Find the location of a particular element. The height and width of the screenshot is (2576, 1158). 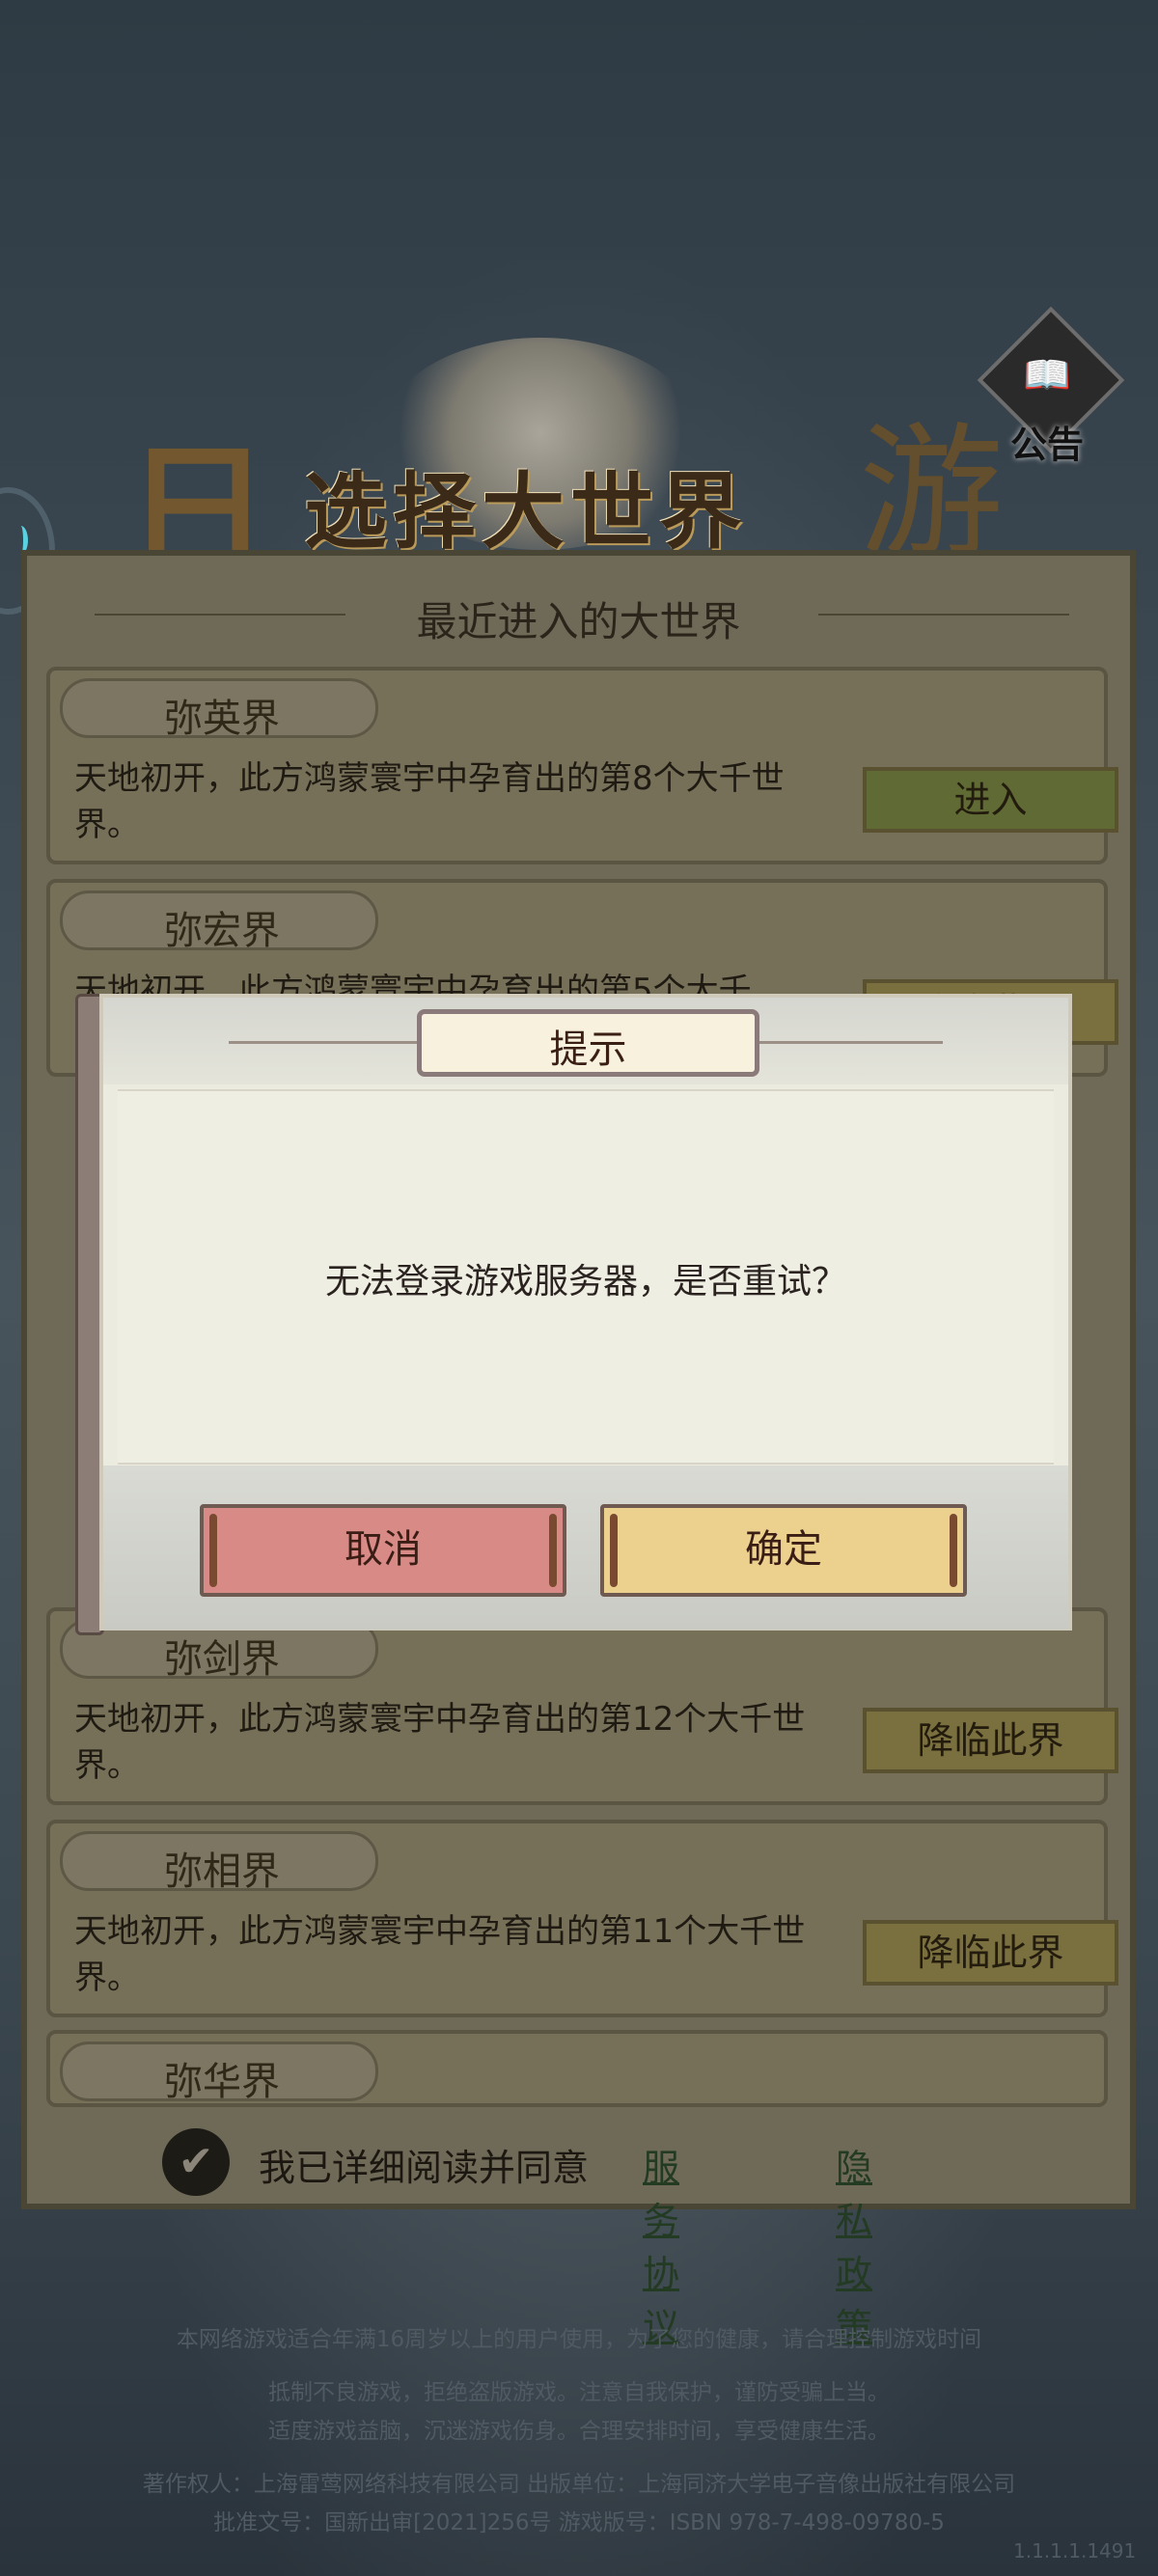

world-desc: 天地初开，此方鸿蒙寰宇中孕育出的第11个大千世界。 is located at coordinates (440, 1955).